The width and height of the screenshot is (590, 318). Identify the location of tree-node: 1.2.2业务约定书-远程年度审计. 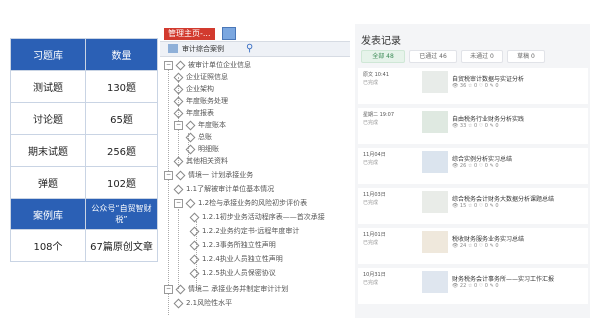
(244, 231).